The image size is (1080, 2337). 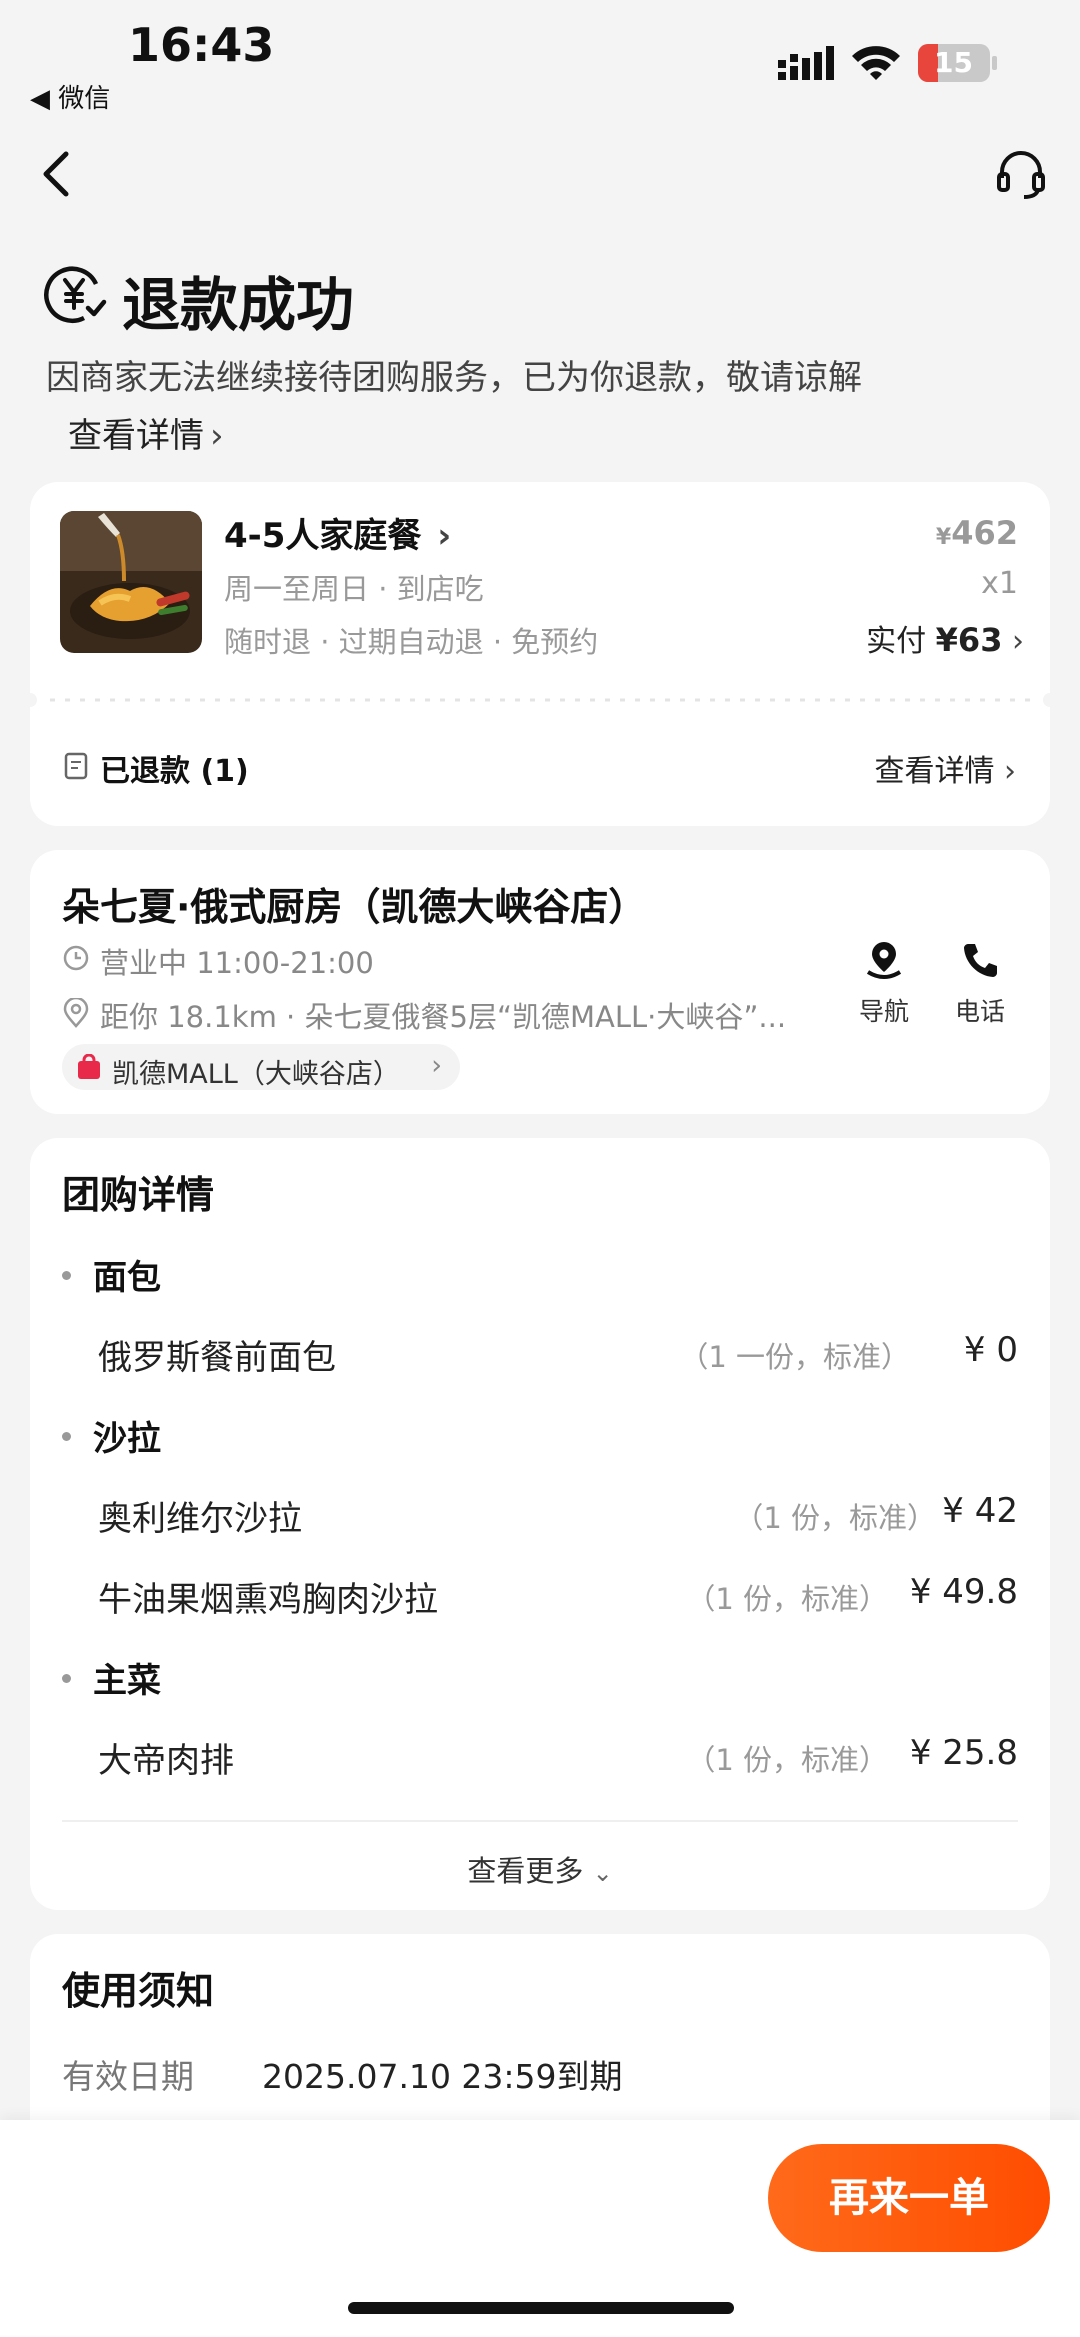 I want to click on item-price: ¥ 0, so click(x=990, y=1350).